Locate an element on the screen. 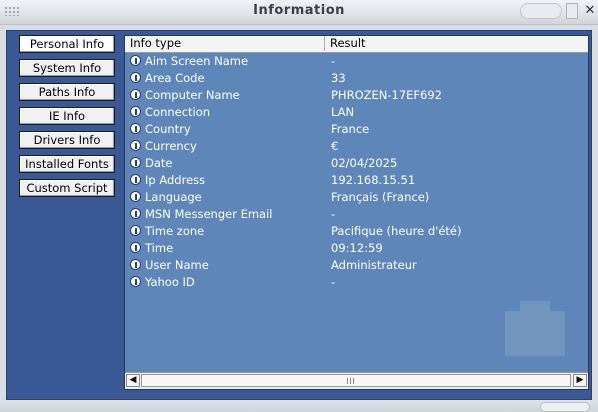 This screenshot has width=598, height=412. sidebar-item-paths-info: Paths Info is located at coordinates (67, 92).